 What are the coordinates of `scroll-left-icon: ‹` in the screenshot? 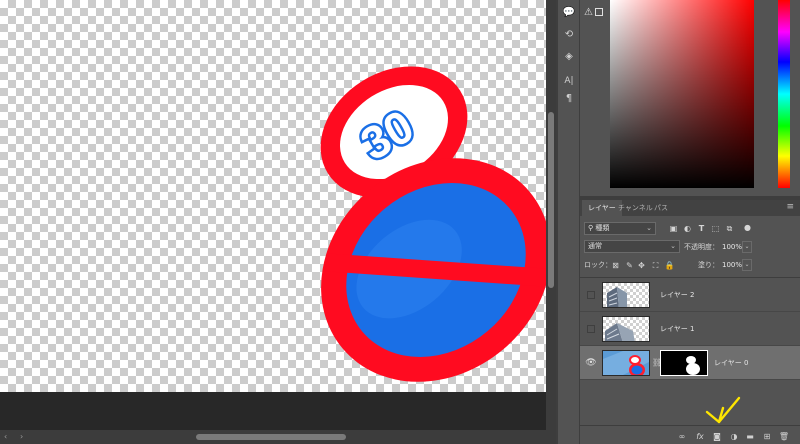 It's located at (5, 436).